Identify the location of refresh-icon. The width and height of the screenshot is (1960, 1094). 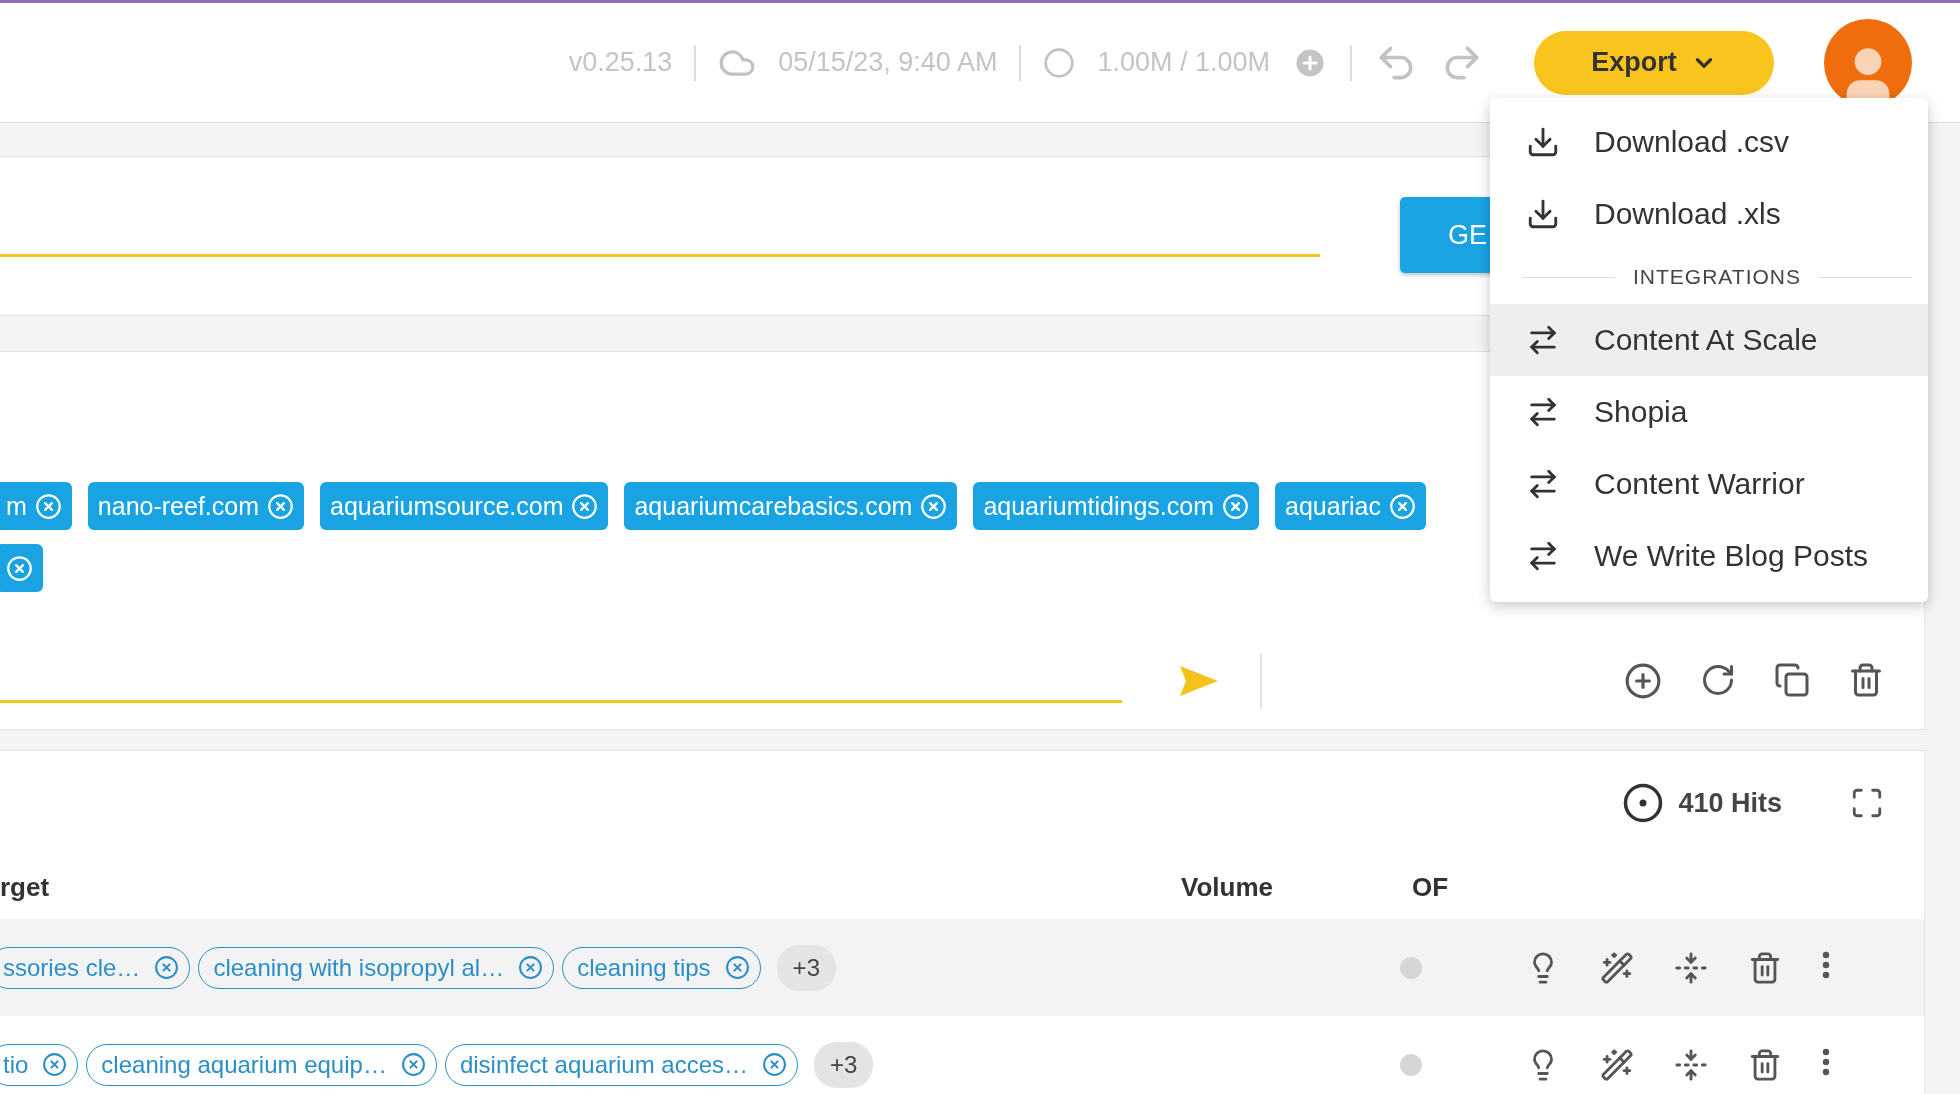
(1718, 680).